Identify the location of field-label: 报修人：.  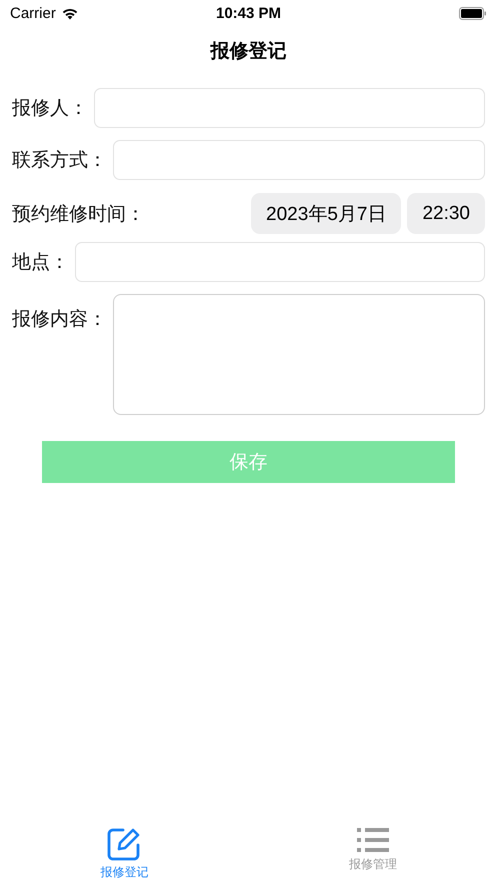
(50, 109).